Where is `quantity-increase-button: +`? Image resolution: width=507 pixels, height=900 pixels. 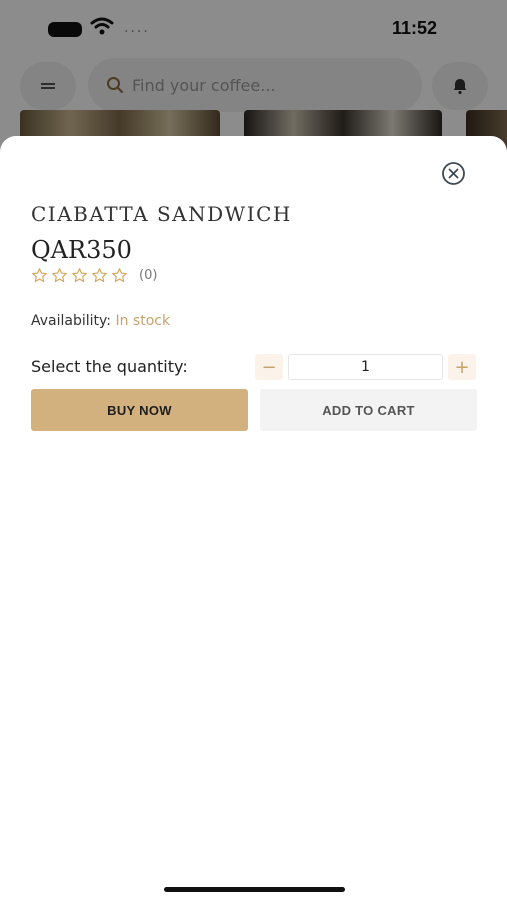
quantity-increase-button: + is located at coordinates (462, 367).